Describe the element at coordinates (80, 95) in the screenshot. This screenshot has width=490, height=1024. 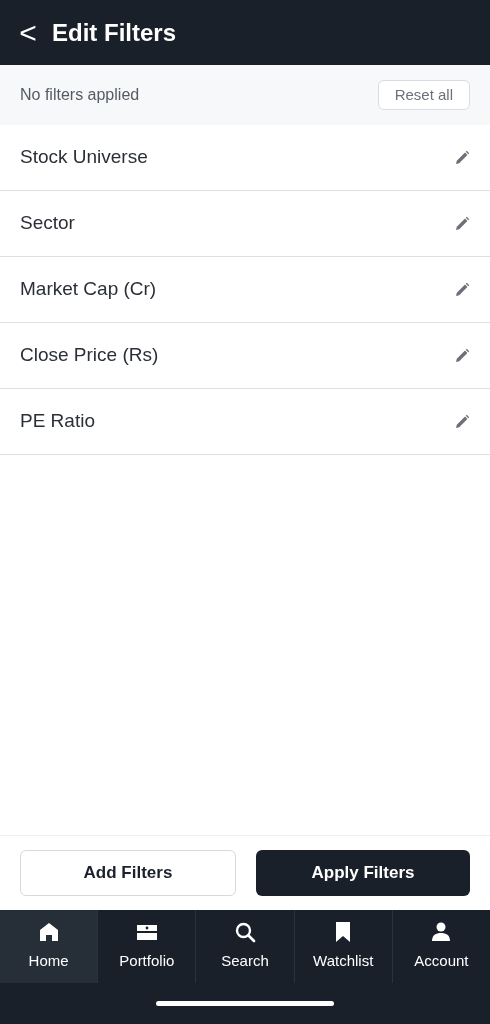
I see `filter-status-text: No filters applied` at that location.